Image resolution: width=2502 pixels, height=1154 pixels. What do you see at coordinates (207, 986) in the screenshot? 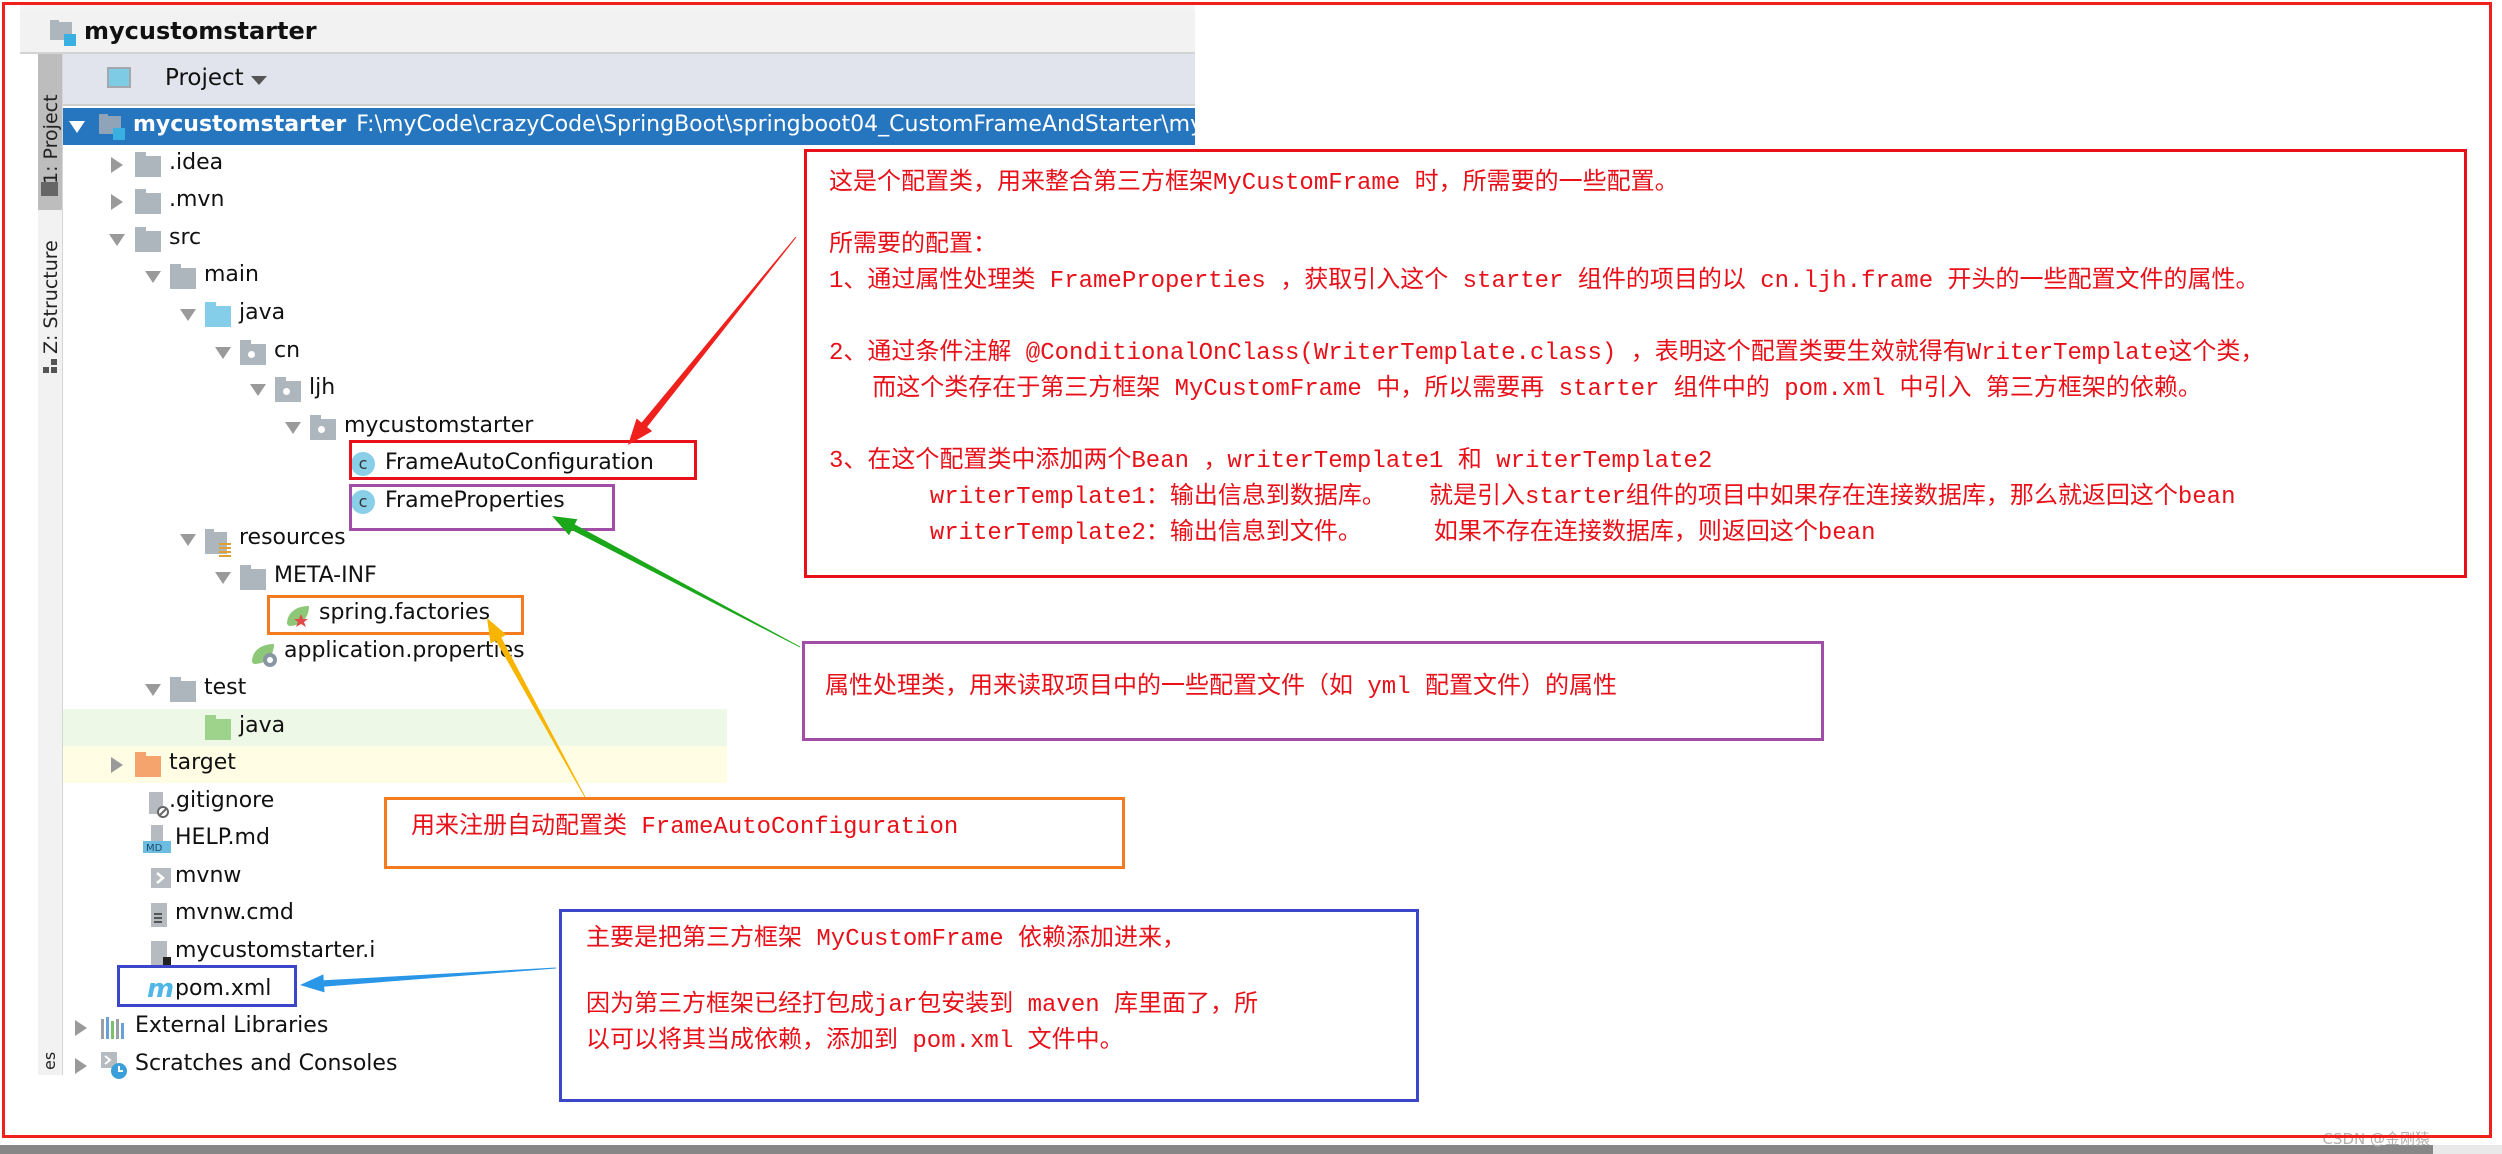
I see `highlight-pom-xml` at bounding box center [207, 986].